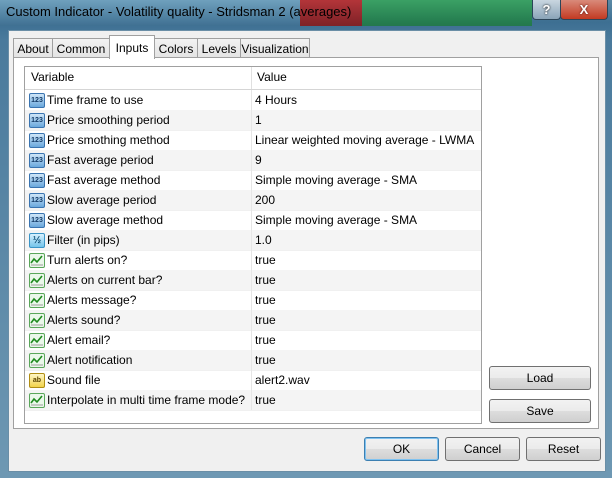  I want to click on header-value: Value, so click(272, 77).